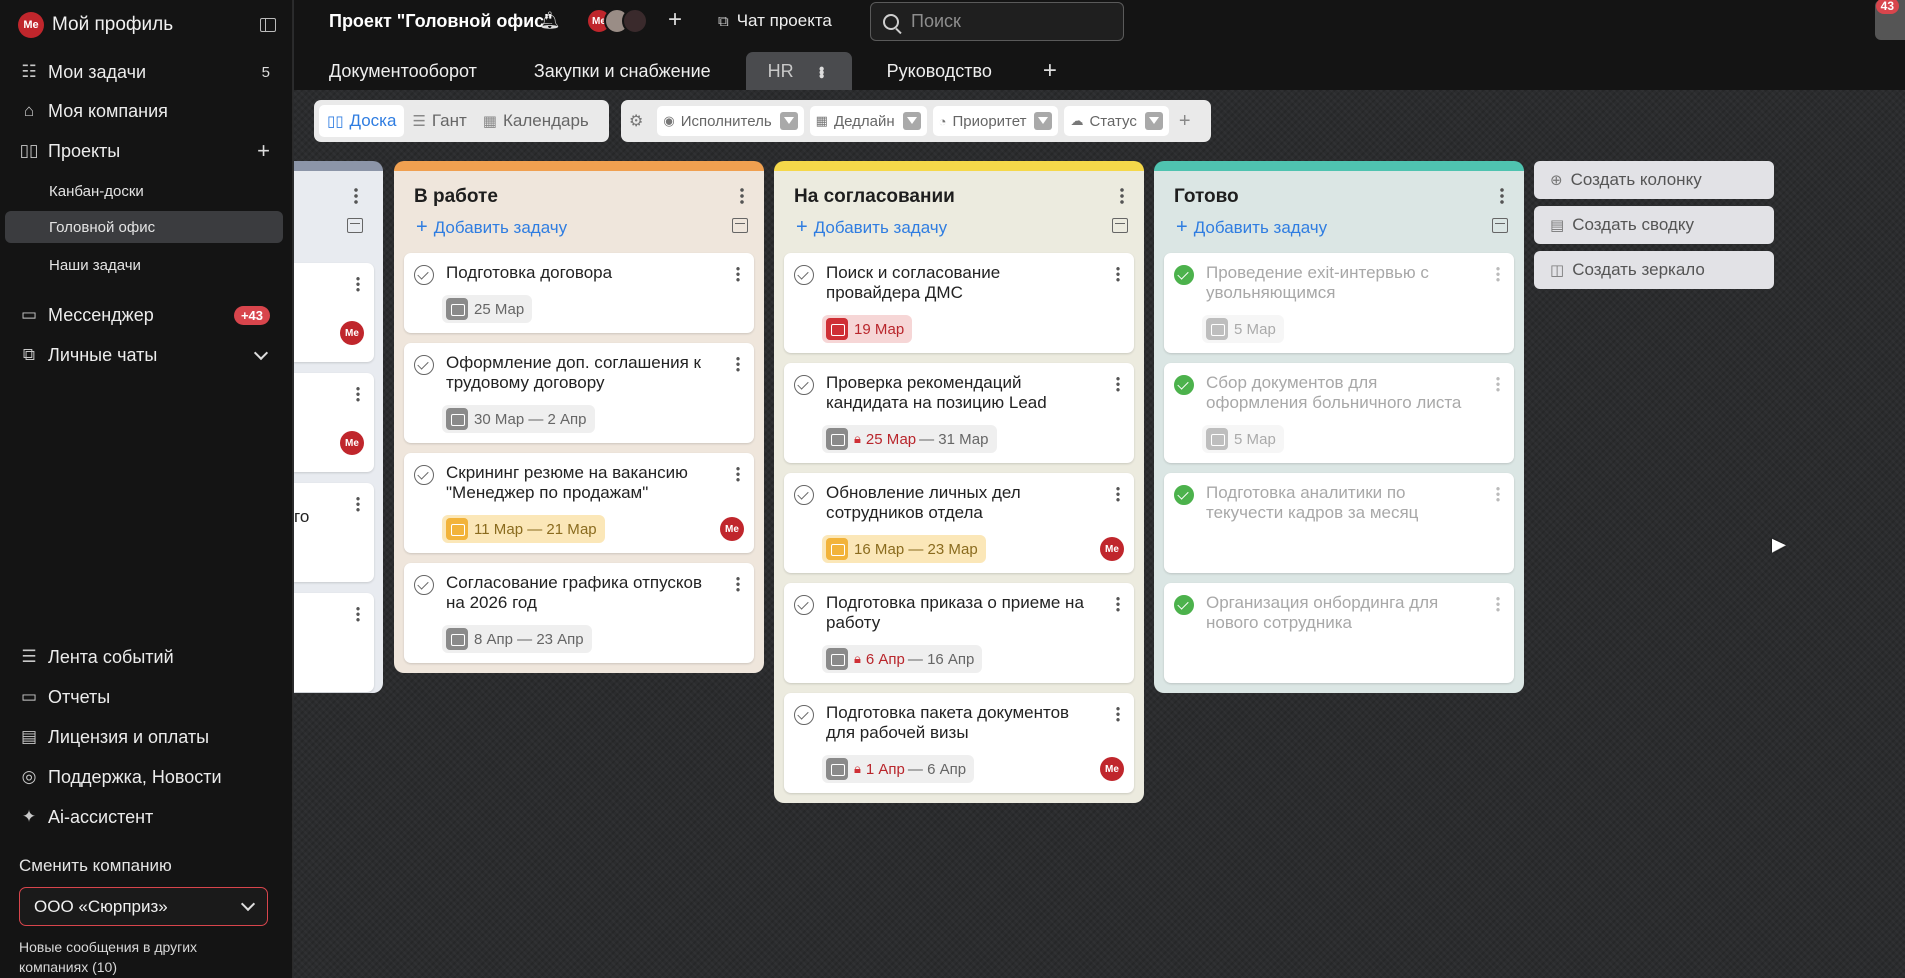 This screenshot has height=978, width=1905. What do you see at coordinates (775, 21) in the screenshot?
I see `project-chat-button: ⧉ Чат проекта` at bounding box center [775, 21].